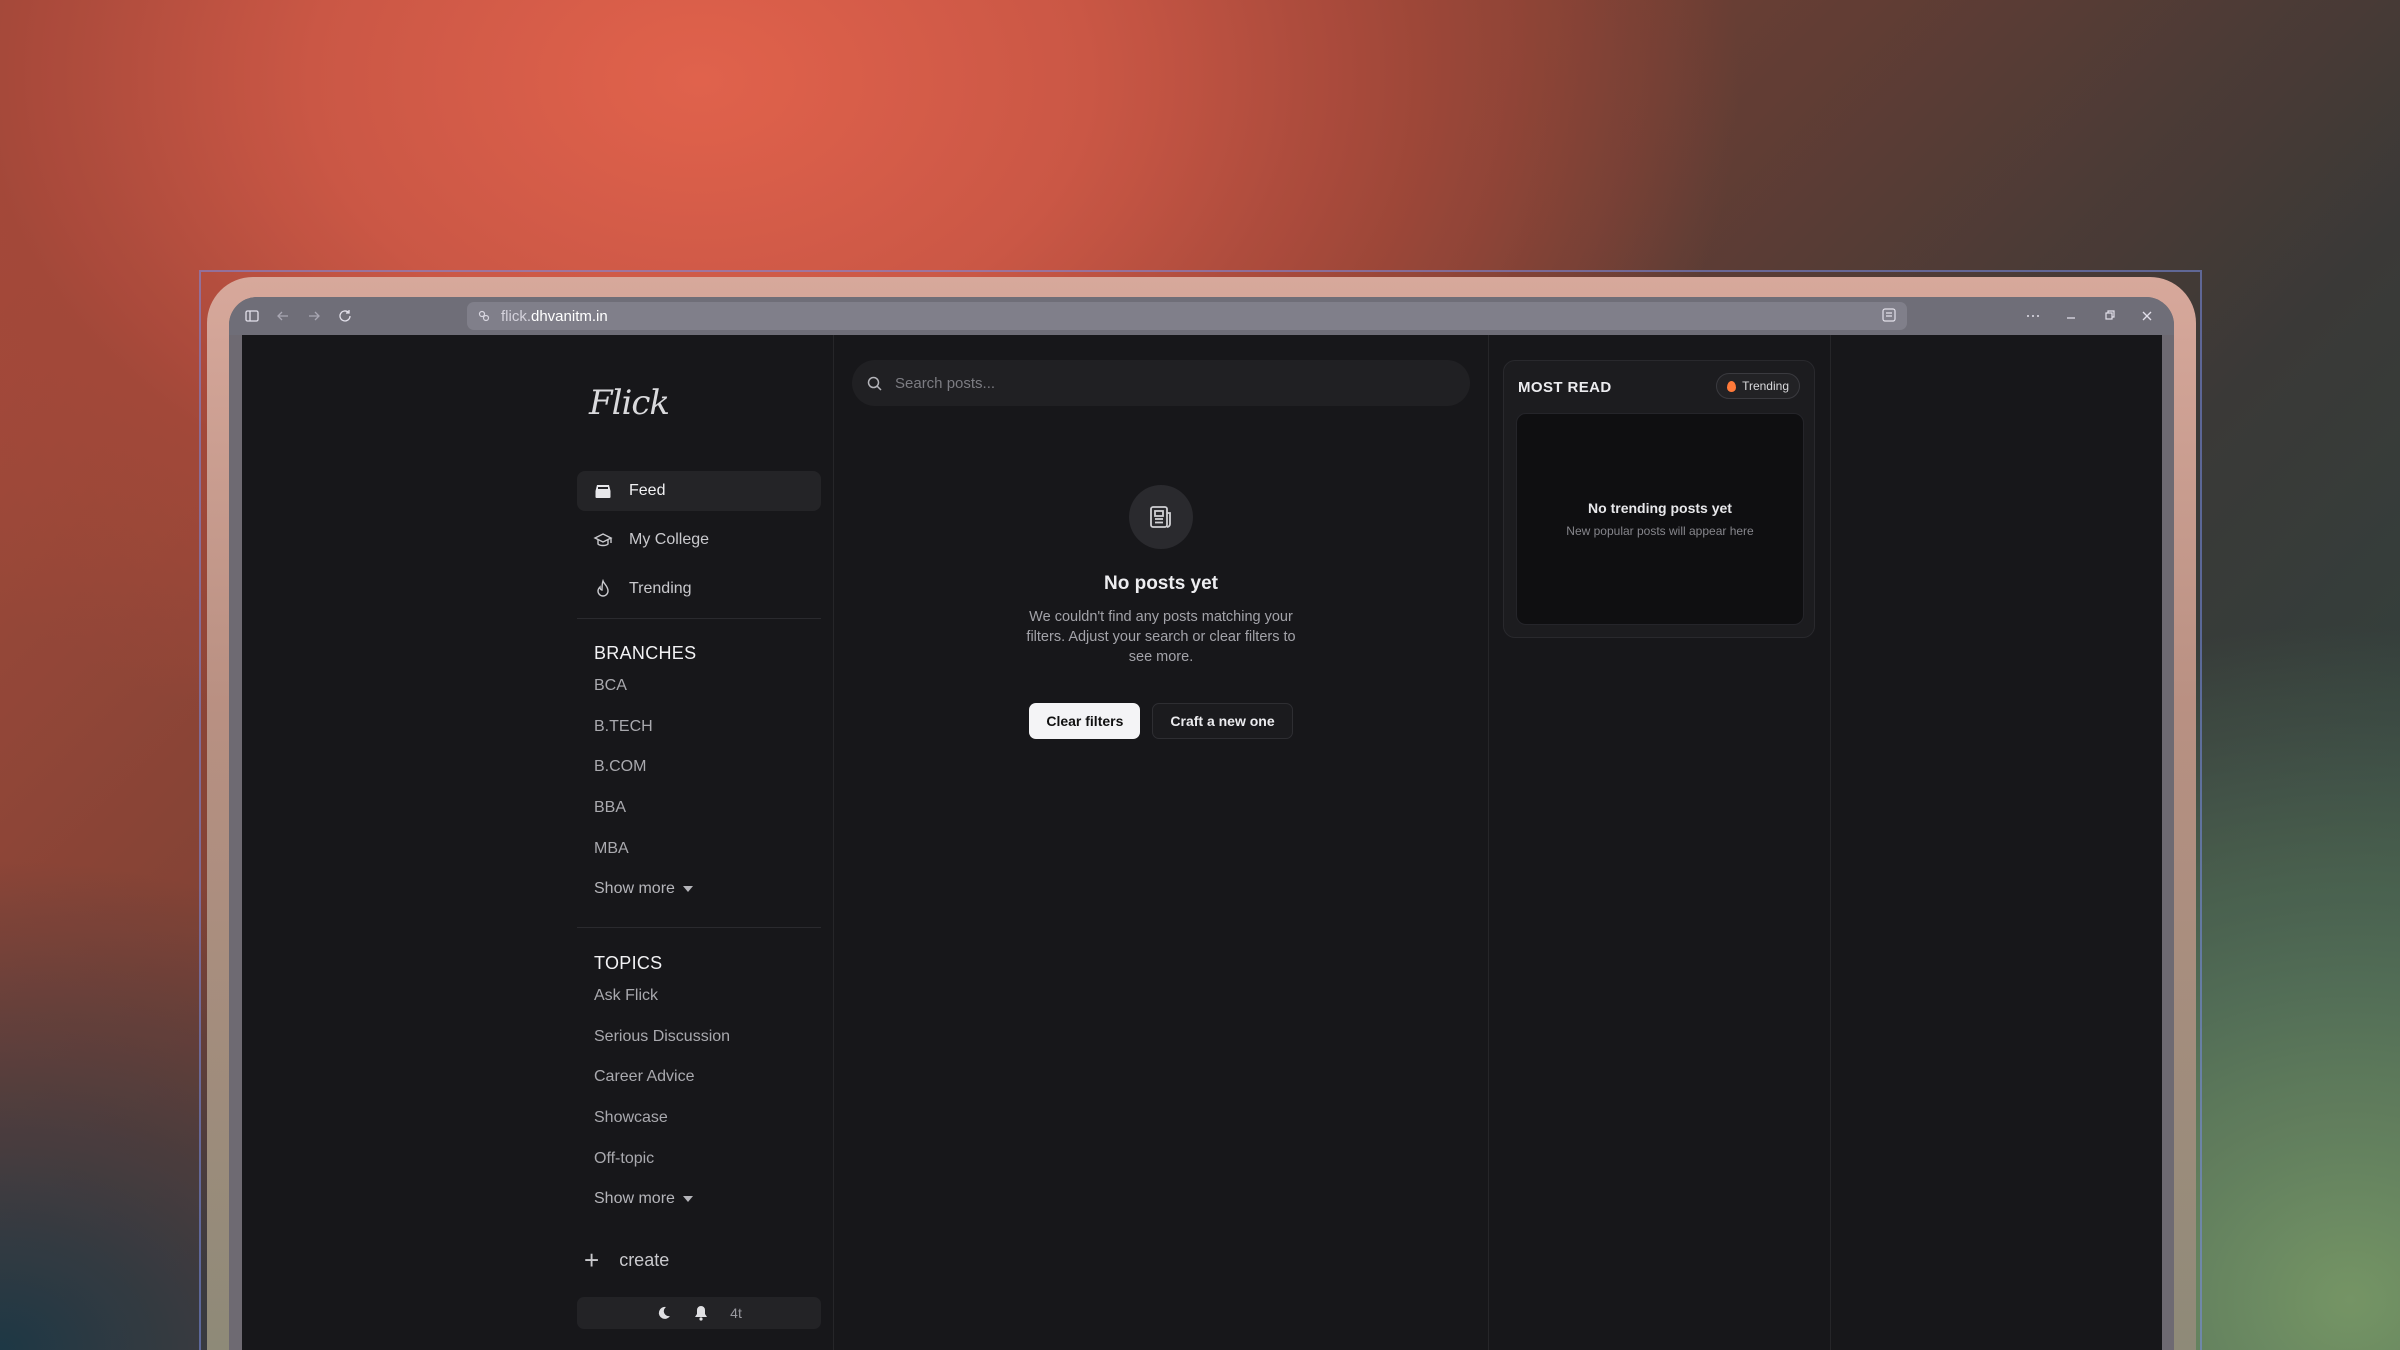 The width and height of the screenshot is (2400, 1350). I want to click on back-arrow-icon, so click(283, 316).